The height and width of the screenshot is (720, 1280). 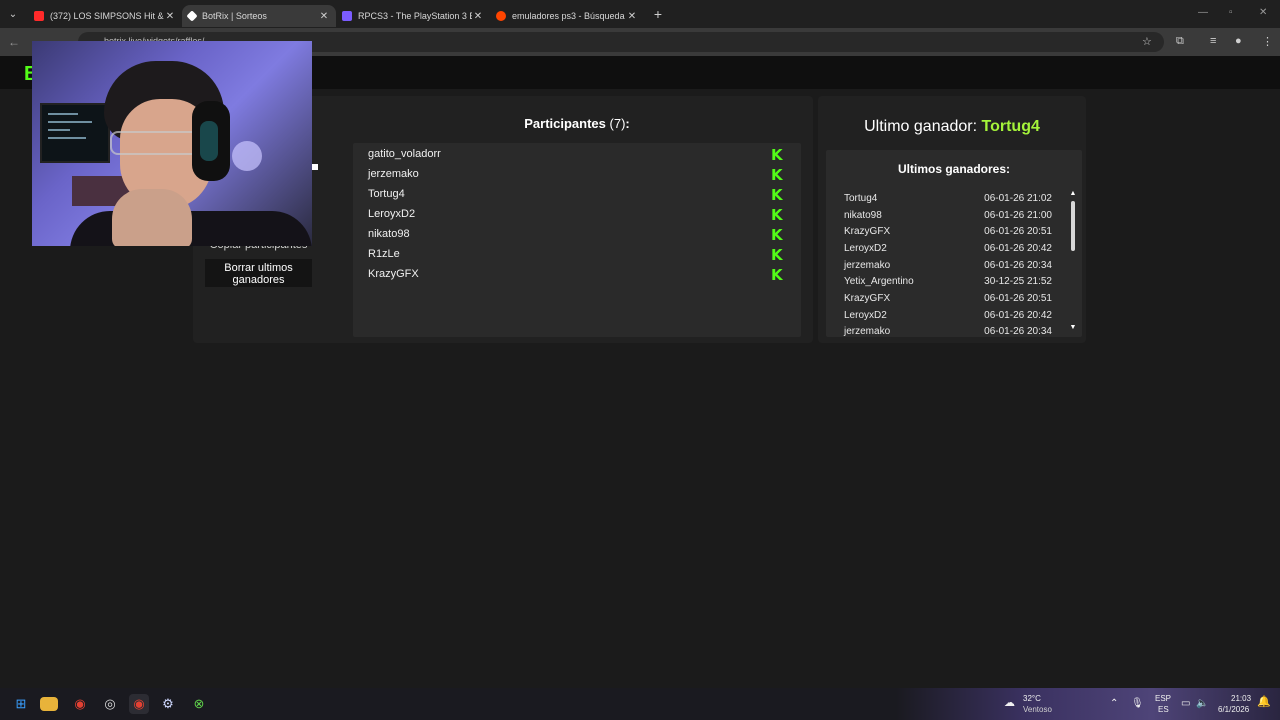 I want to click on participant-name: LeroyxD2, so click(x=392, y=214).